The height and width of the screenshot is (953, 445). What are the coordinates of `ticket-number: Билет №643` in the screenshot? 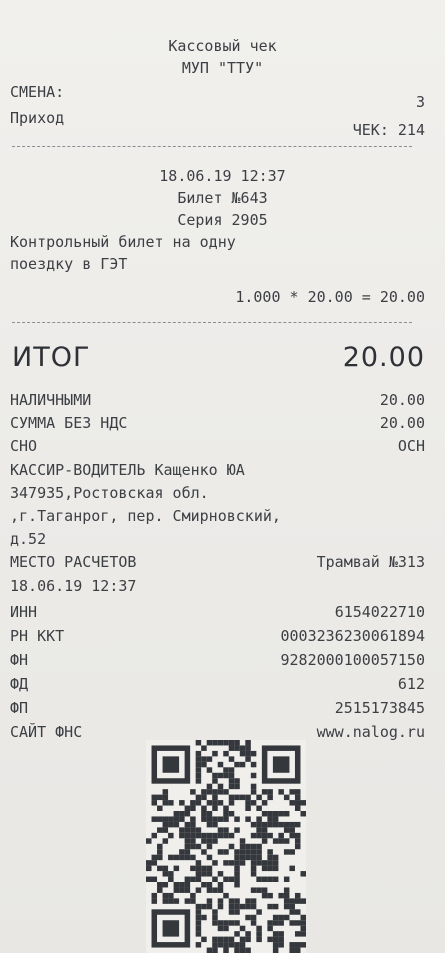 It's located at (222, 198).